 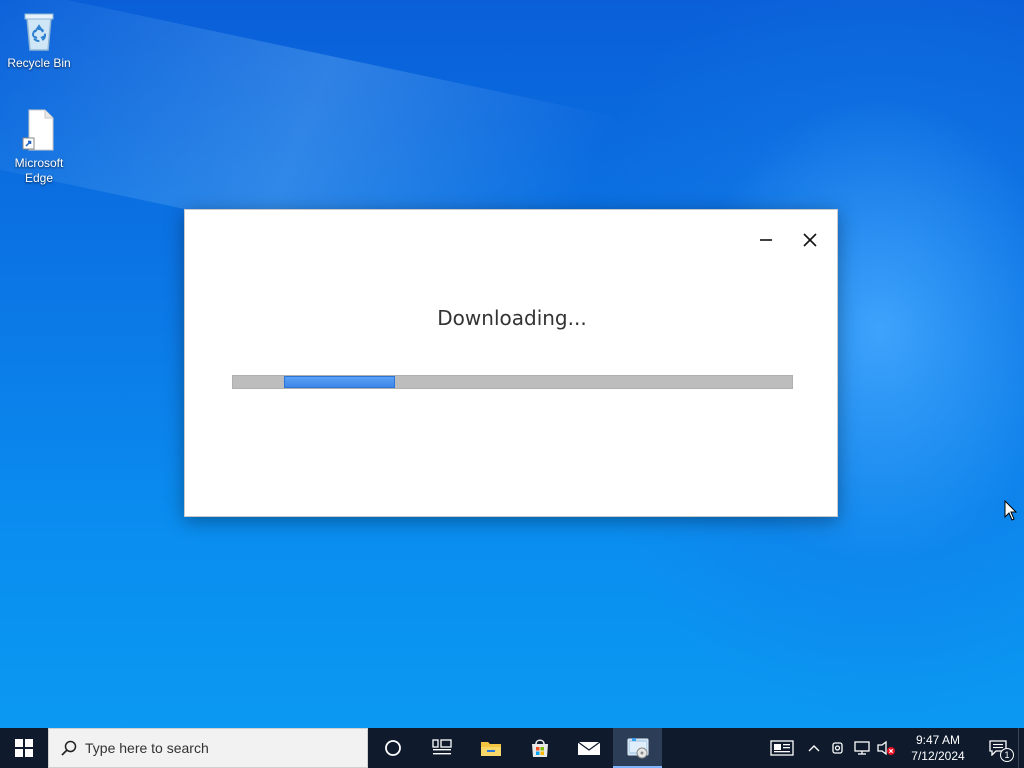 I want to click on volume-button, so click(x=886, y=748).